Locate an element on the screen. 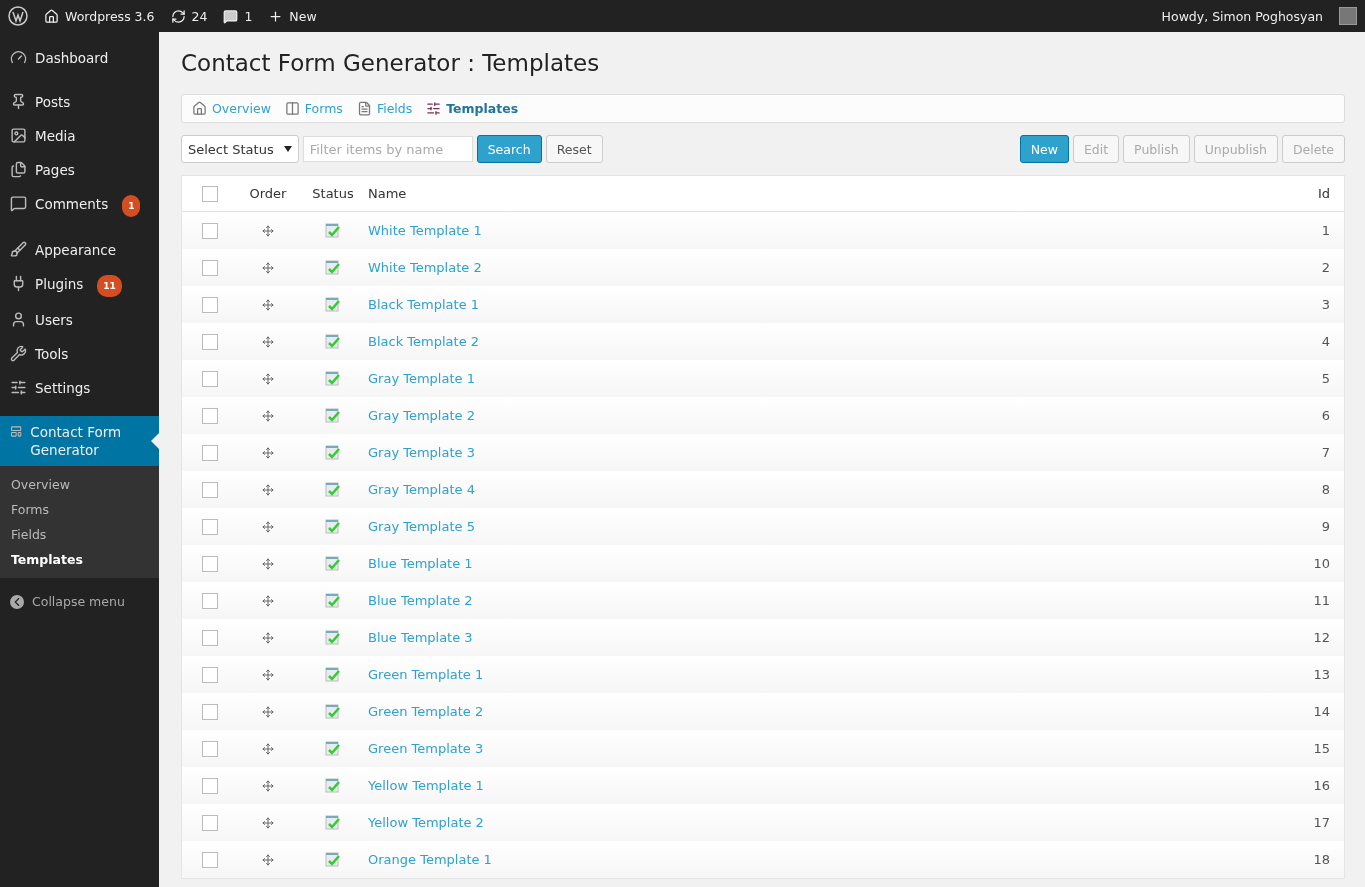 This screenshot has height=887, width=1365. menu-item: Users is located at coordinates (79, 321).